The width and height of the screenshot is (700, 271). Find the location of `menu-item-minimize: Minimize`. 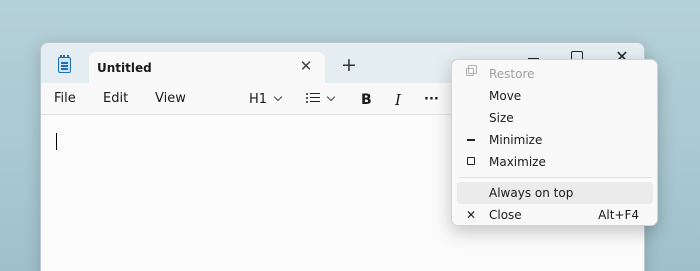

menu-item-minimize: Minimize is located at coordinates (555, 140).